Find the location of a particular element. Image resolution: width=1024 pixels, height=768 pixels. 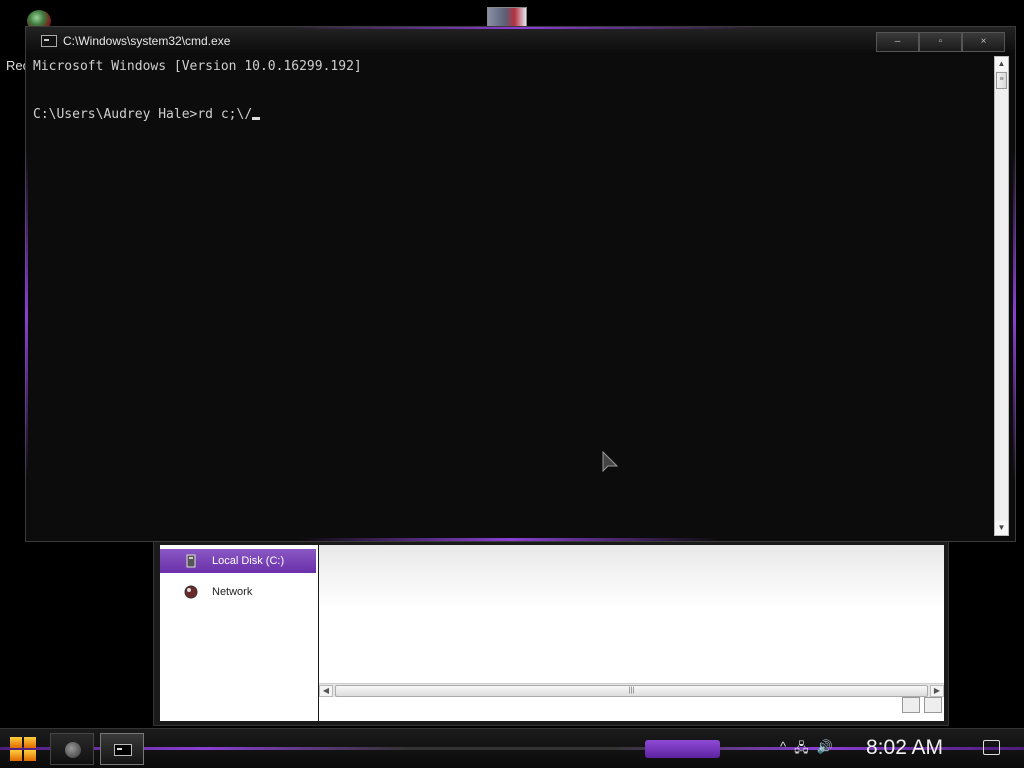

mouse-pointer-icon is located at coordinates (610, 462).